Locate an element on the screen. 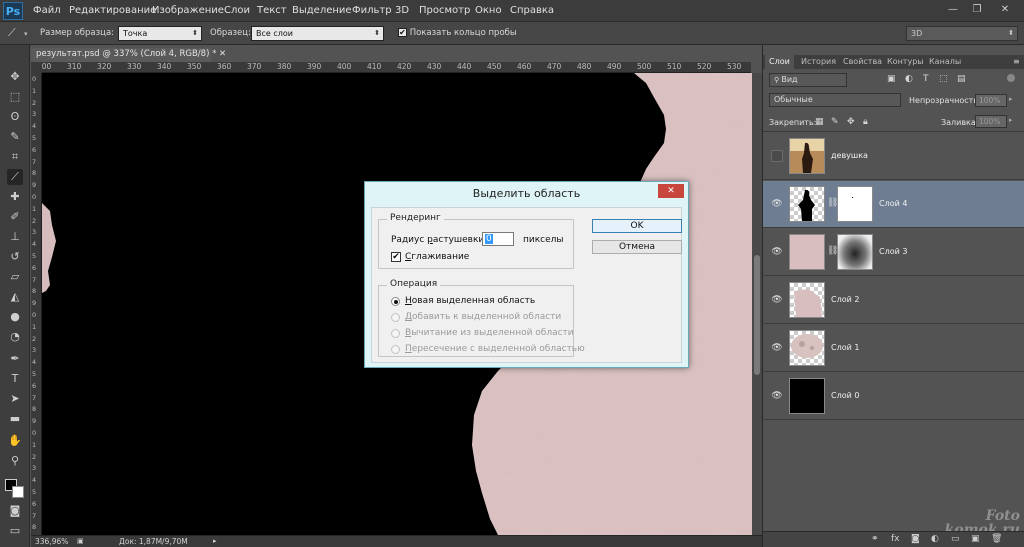 The image size is (1024, 547). type-tool-icon: T is located at coordinates (15, 379).